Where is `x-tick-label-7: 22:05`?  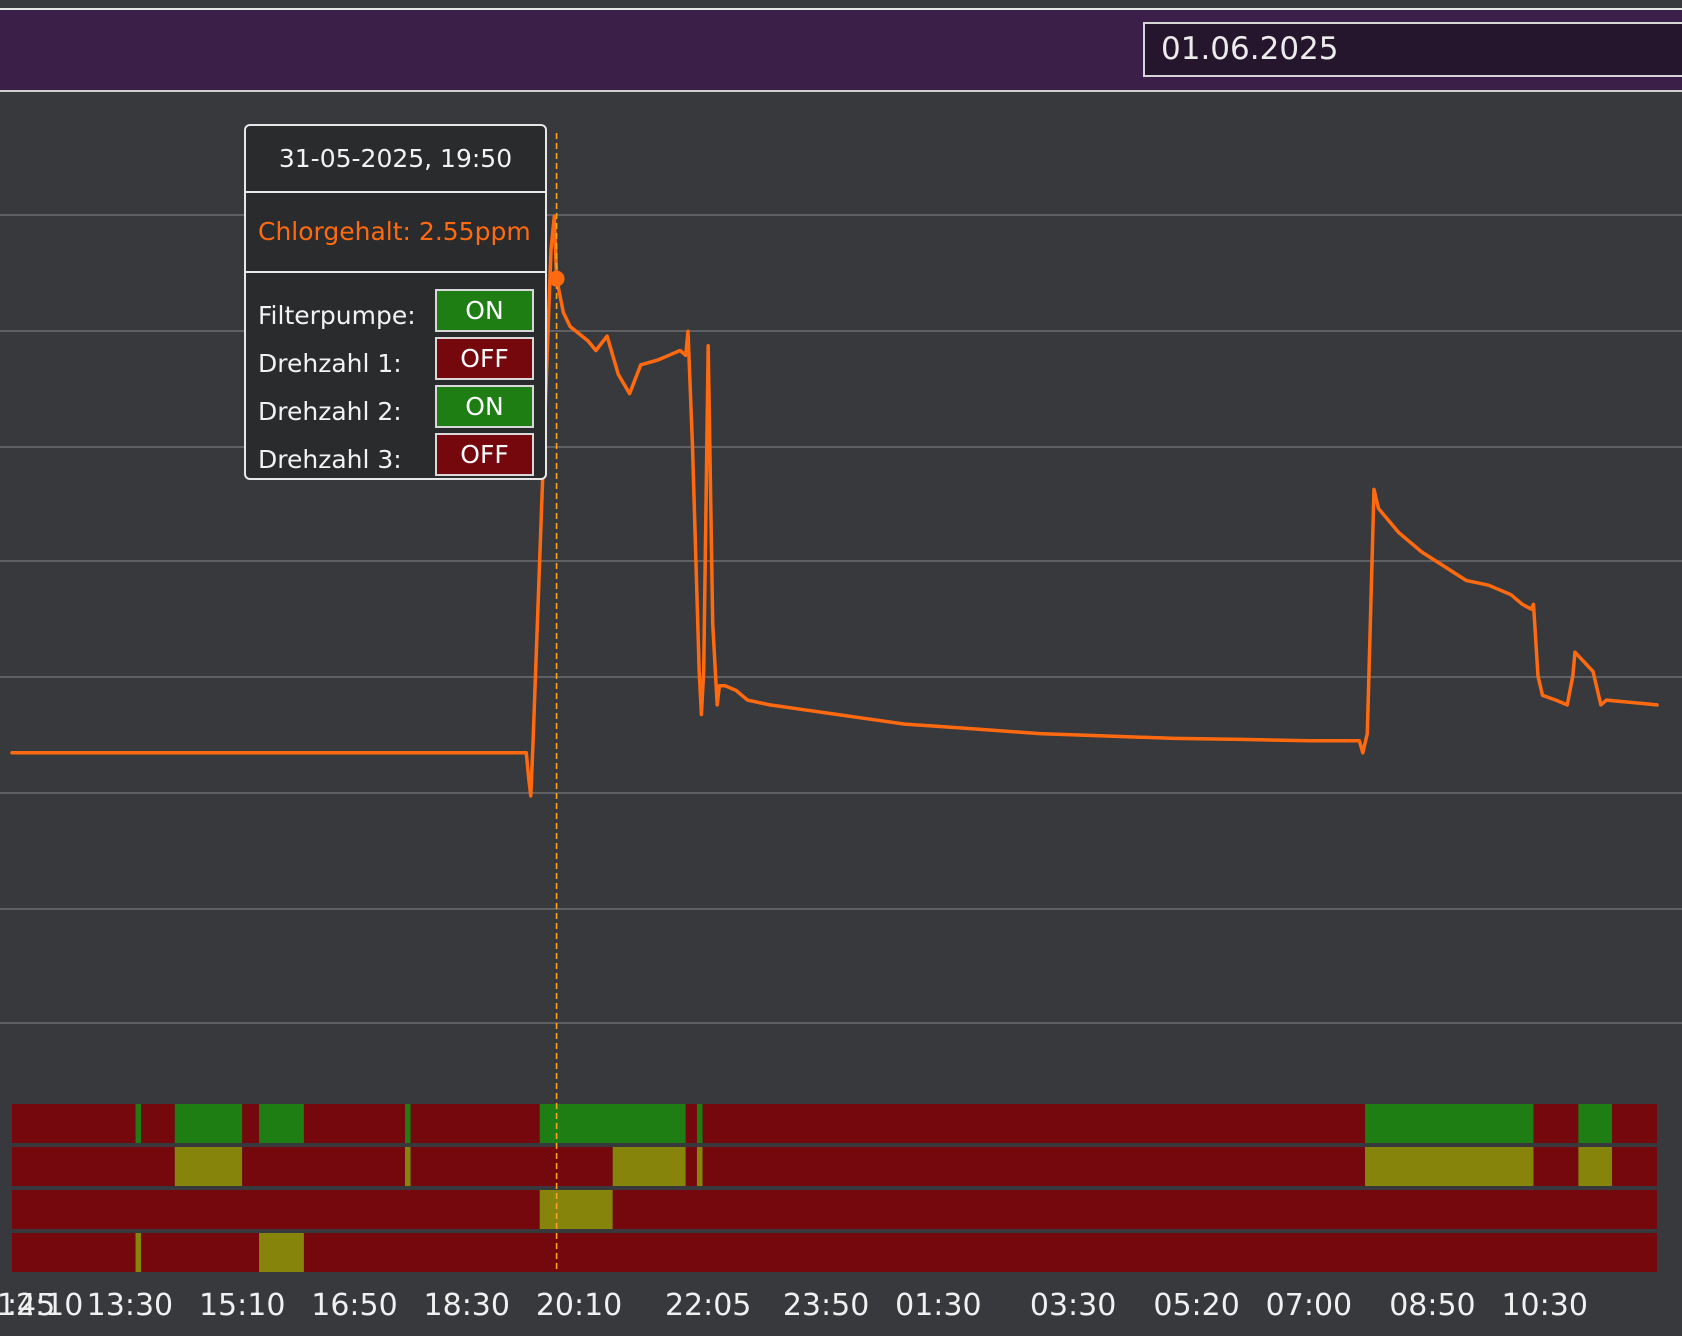
x-tick-label-7: 22:05 is located at coordinates (708, 1305).